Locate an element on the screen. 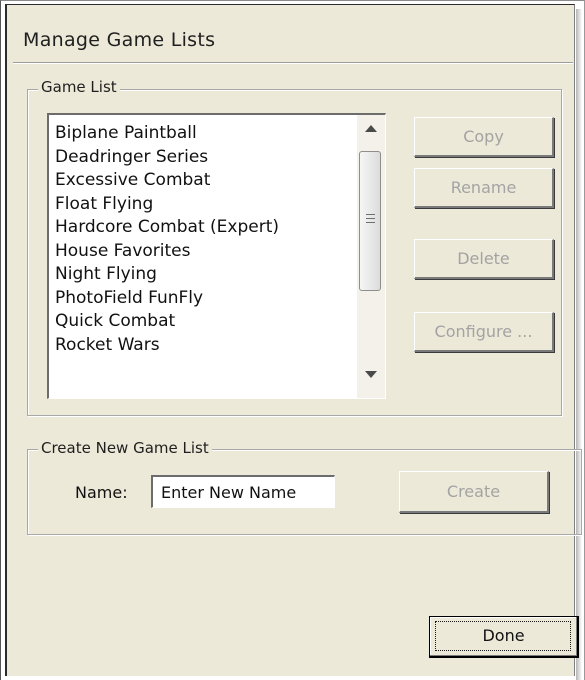  copy-button-label: Copy is located at coordinates (483, 136).